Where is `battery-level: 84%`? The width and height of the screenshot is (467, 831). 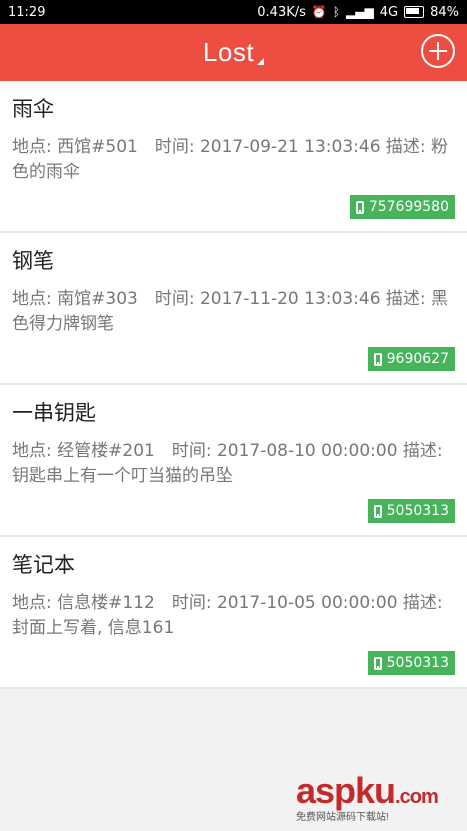
battery-level: 84% is located at coordinates (444, 12).